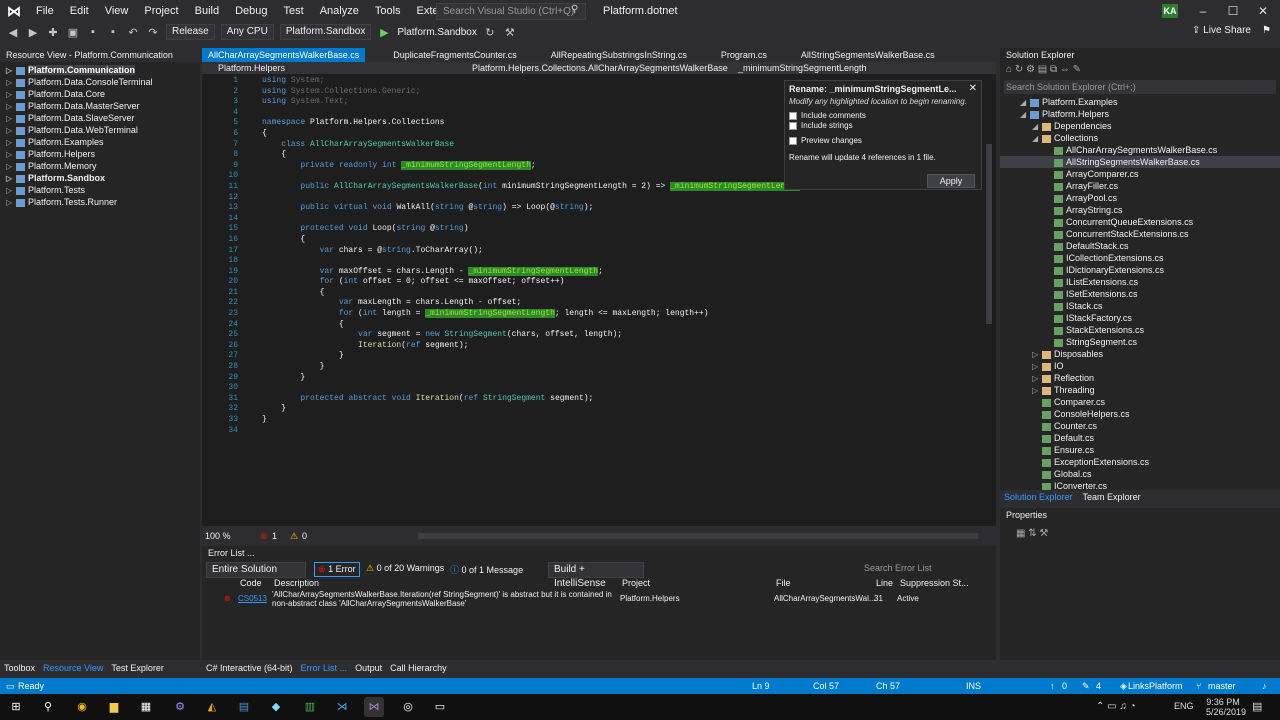 Image resolution: width=1280 pixels, height=720 pixels. What do you see at coordinates (304, 536) in the screenshot?
I see `warning-count: 0` at bounding box center [304, 536].